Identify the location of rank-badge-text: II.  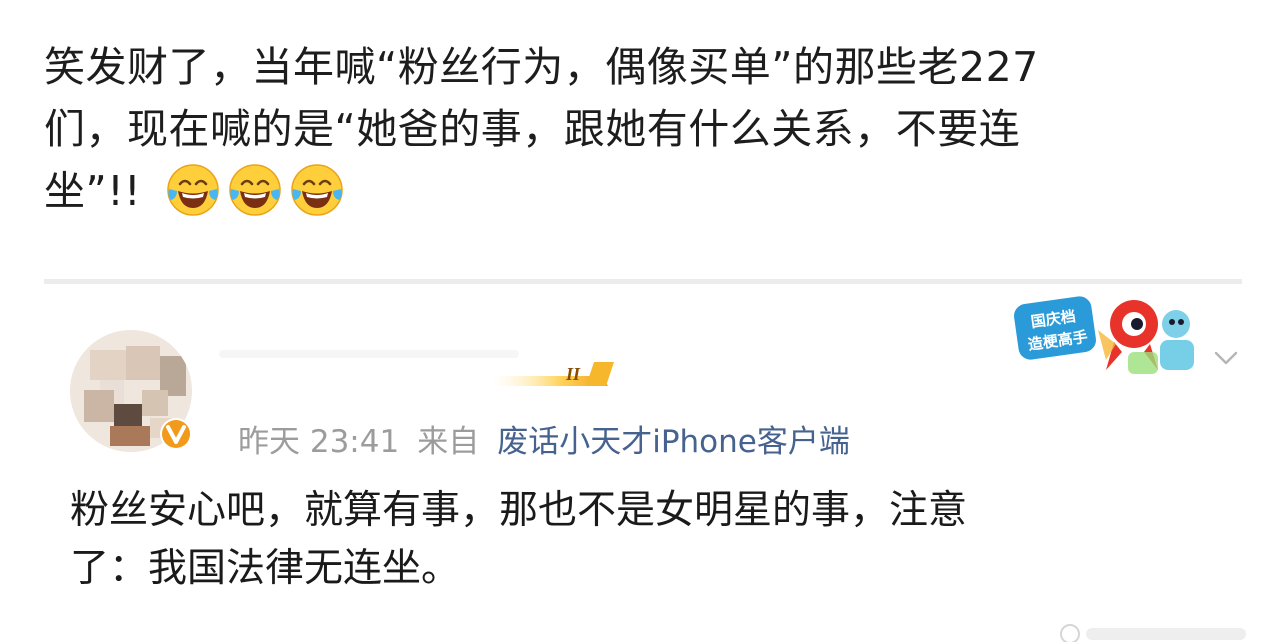
(573, 374).